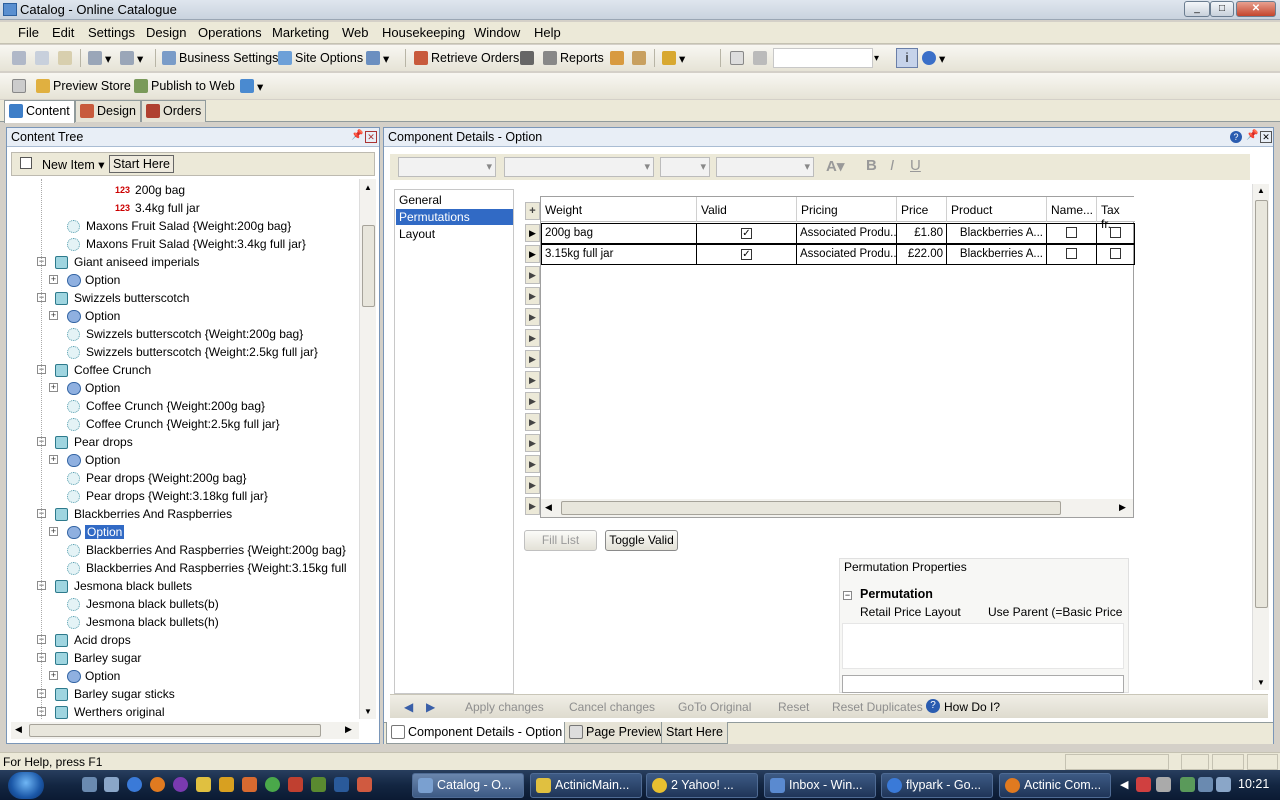 The width and height of the screenshot is (1280, 800). Describe the element at coordinates (251, 86) in the screenshot. I see `web-icon: ▾` at that location.